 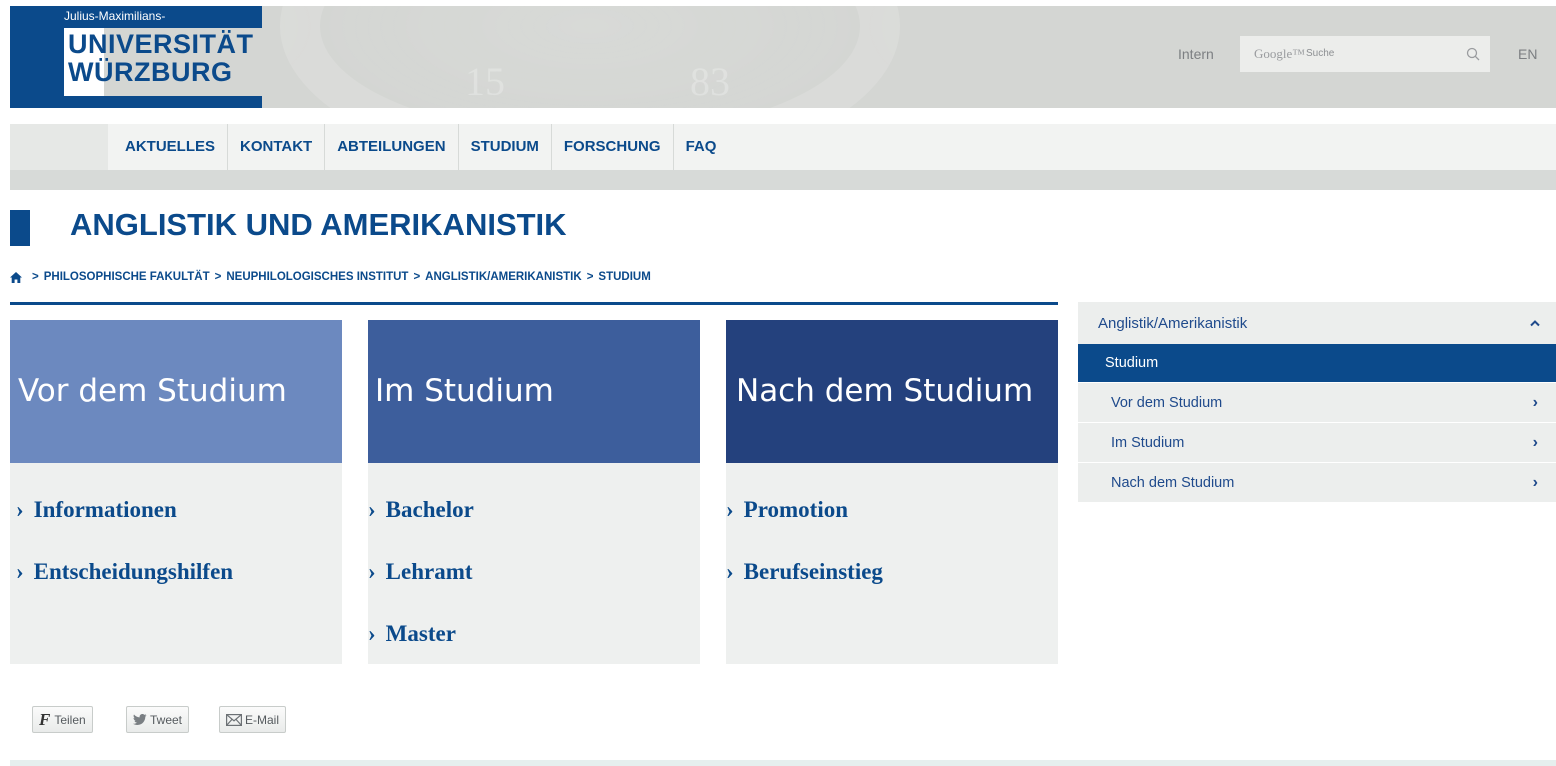 I want to click on sidebar-item-label: Nach dem Studium, so click(x=1173, y=482).